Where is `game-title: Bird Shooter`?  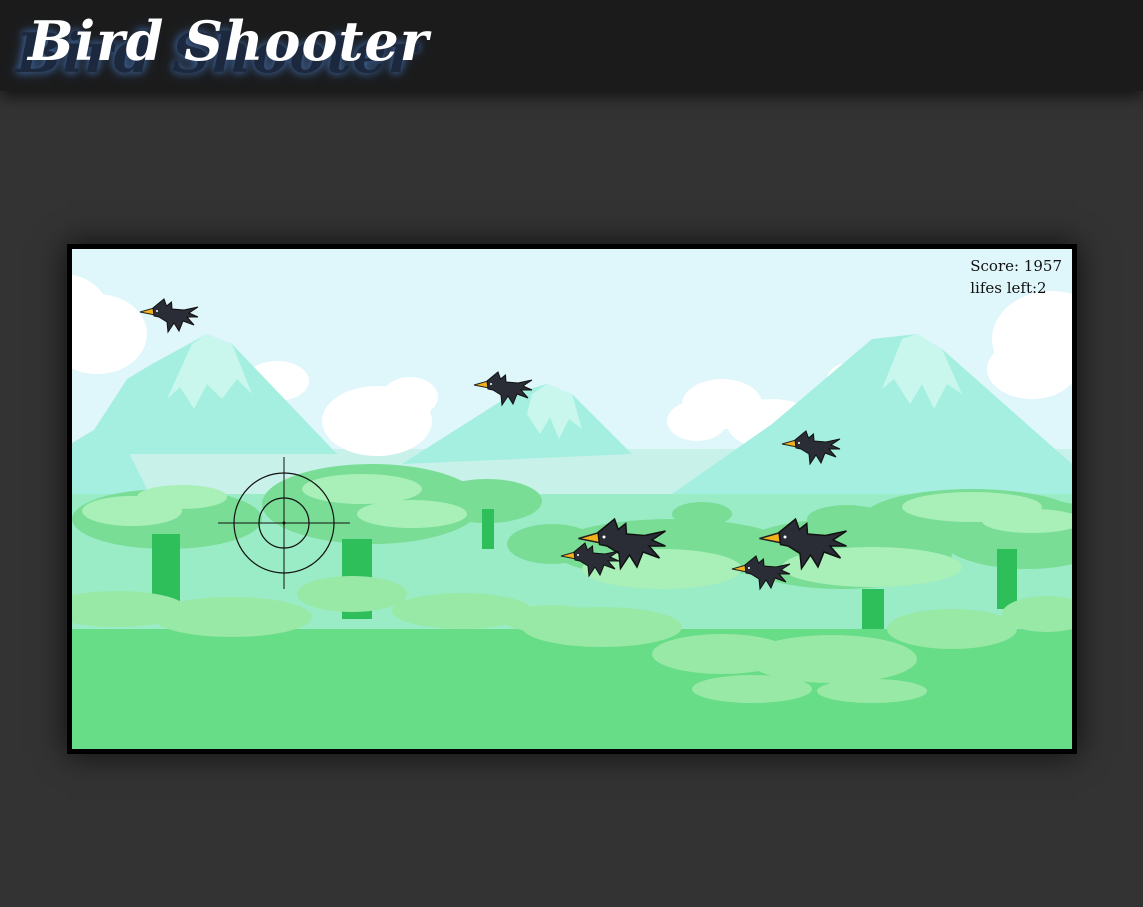
game-title: Bird Shooter is located at coordinates (229, 41).